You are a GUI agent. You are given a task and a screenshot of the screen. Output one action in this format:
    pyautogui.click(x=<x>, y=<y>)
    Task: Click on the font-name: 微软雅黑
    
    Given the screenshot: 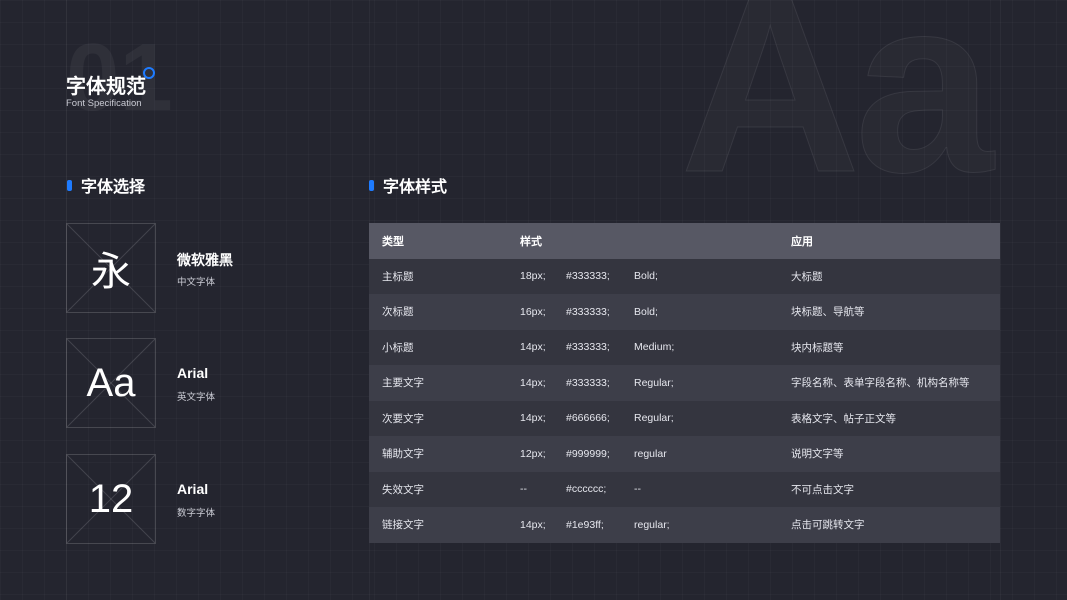 What is the action you would take?
    pyautogui.click(x=205, y=260)
    